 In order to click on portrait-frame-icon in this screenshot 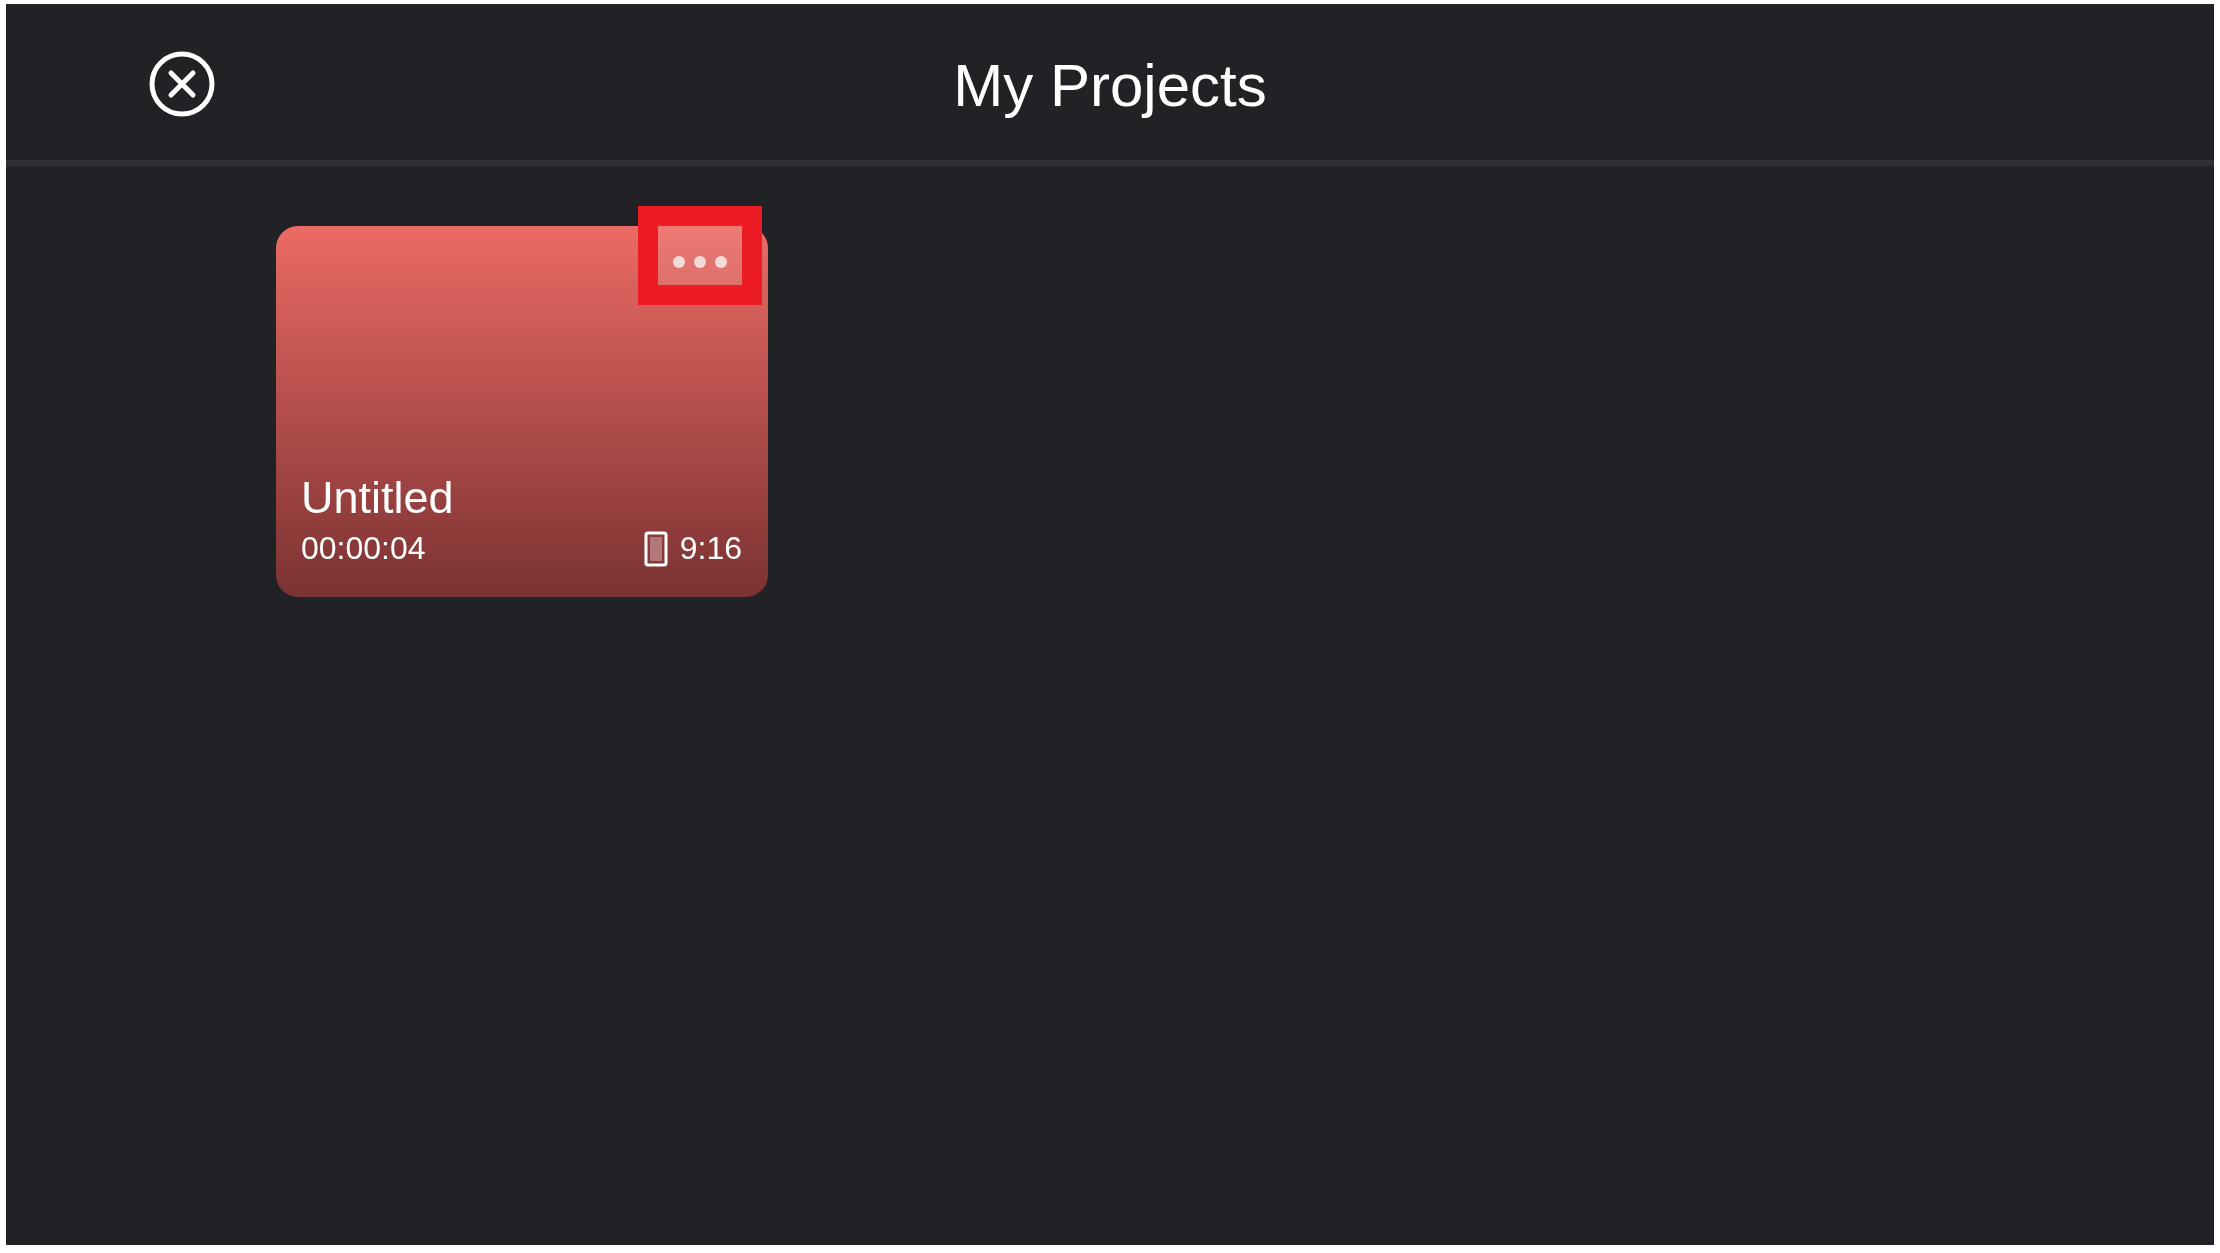, I will do `click(655, 548)`.